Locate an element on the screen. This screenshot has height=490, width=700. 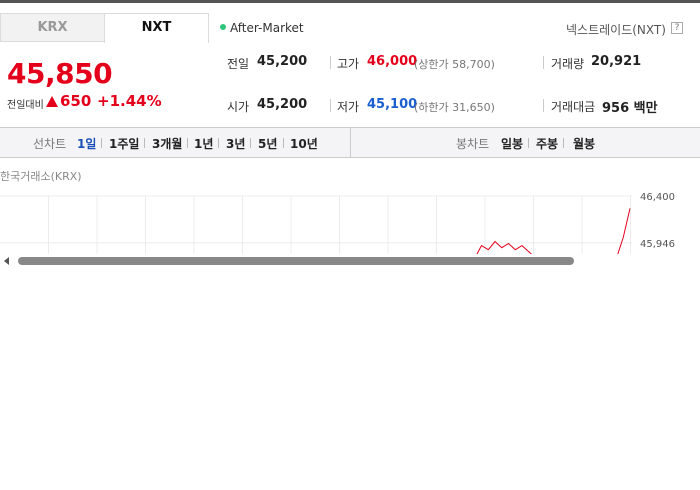
period-10y: 10년 is located at coordinates (304, 143).